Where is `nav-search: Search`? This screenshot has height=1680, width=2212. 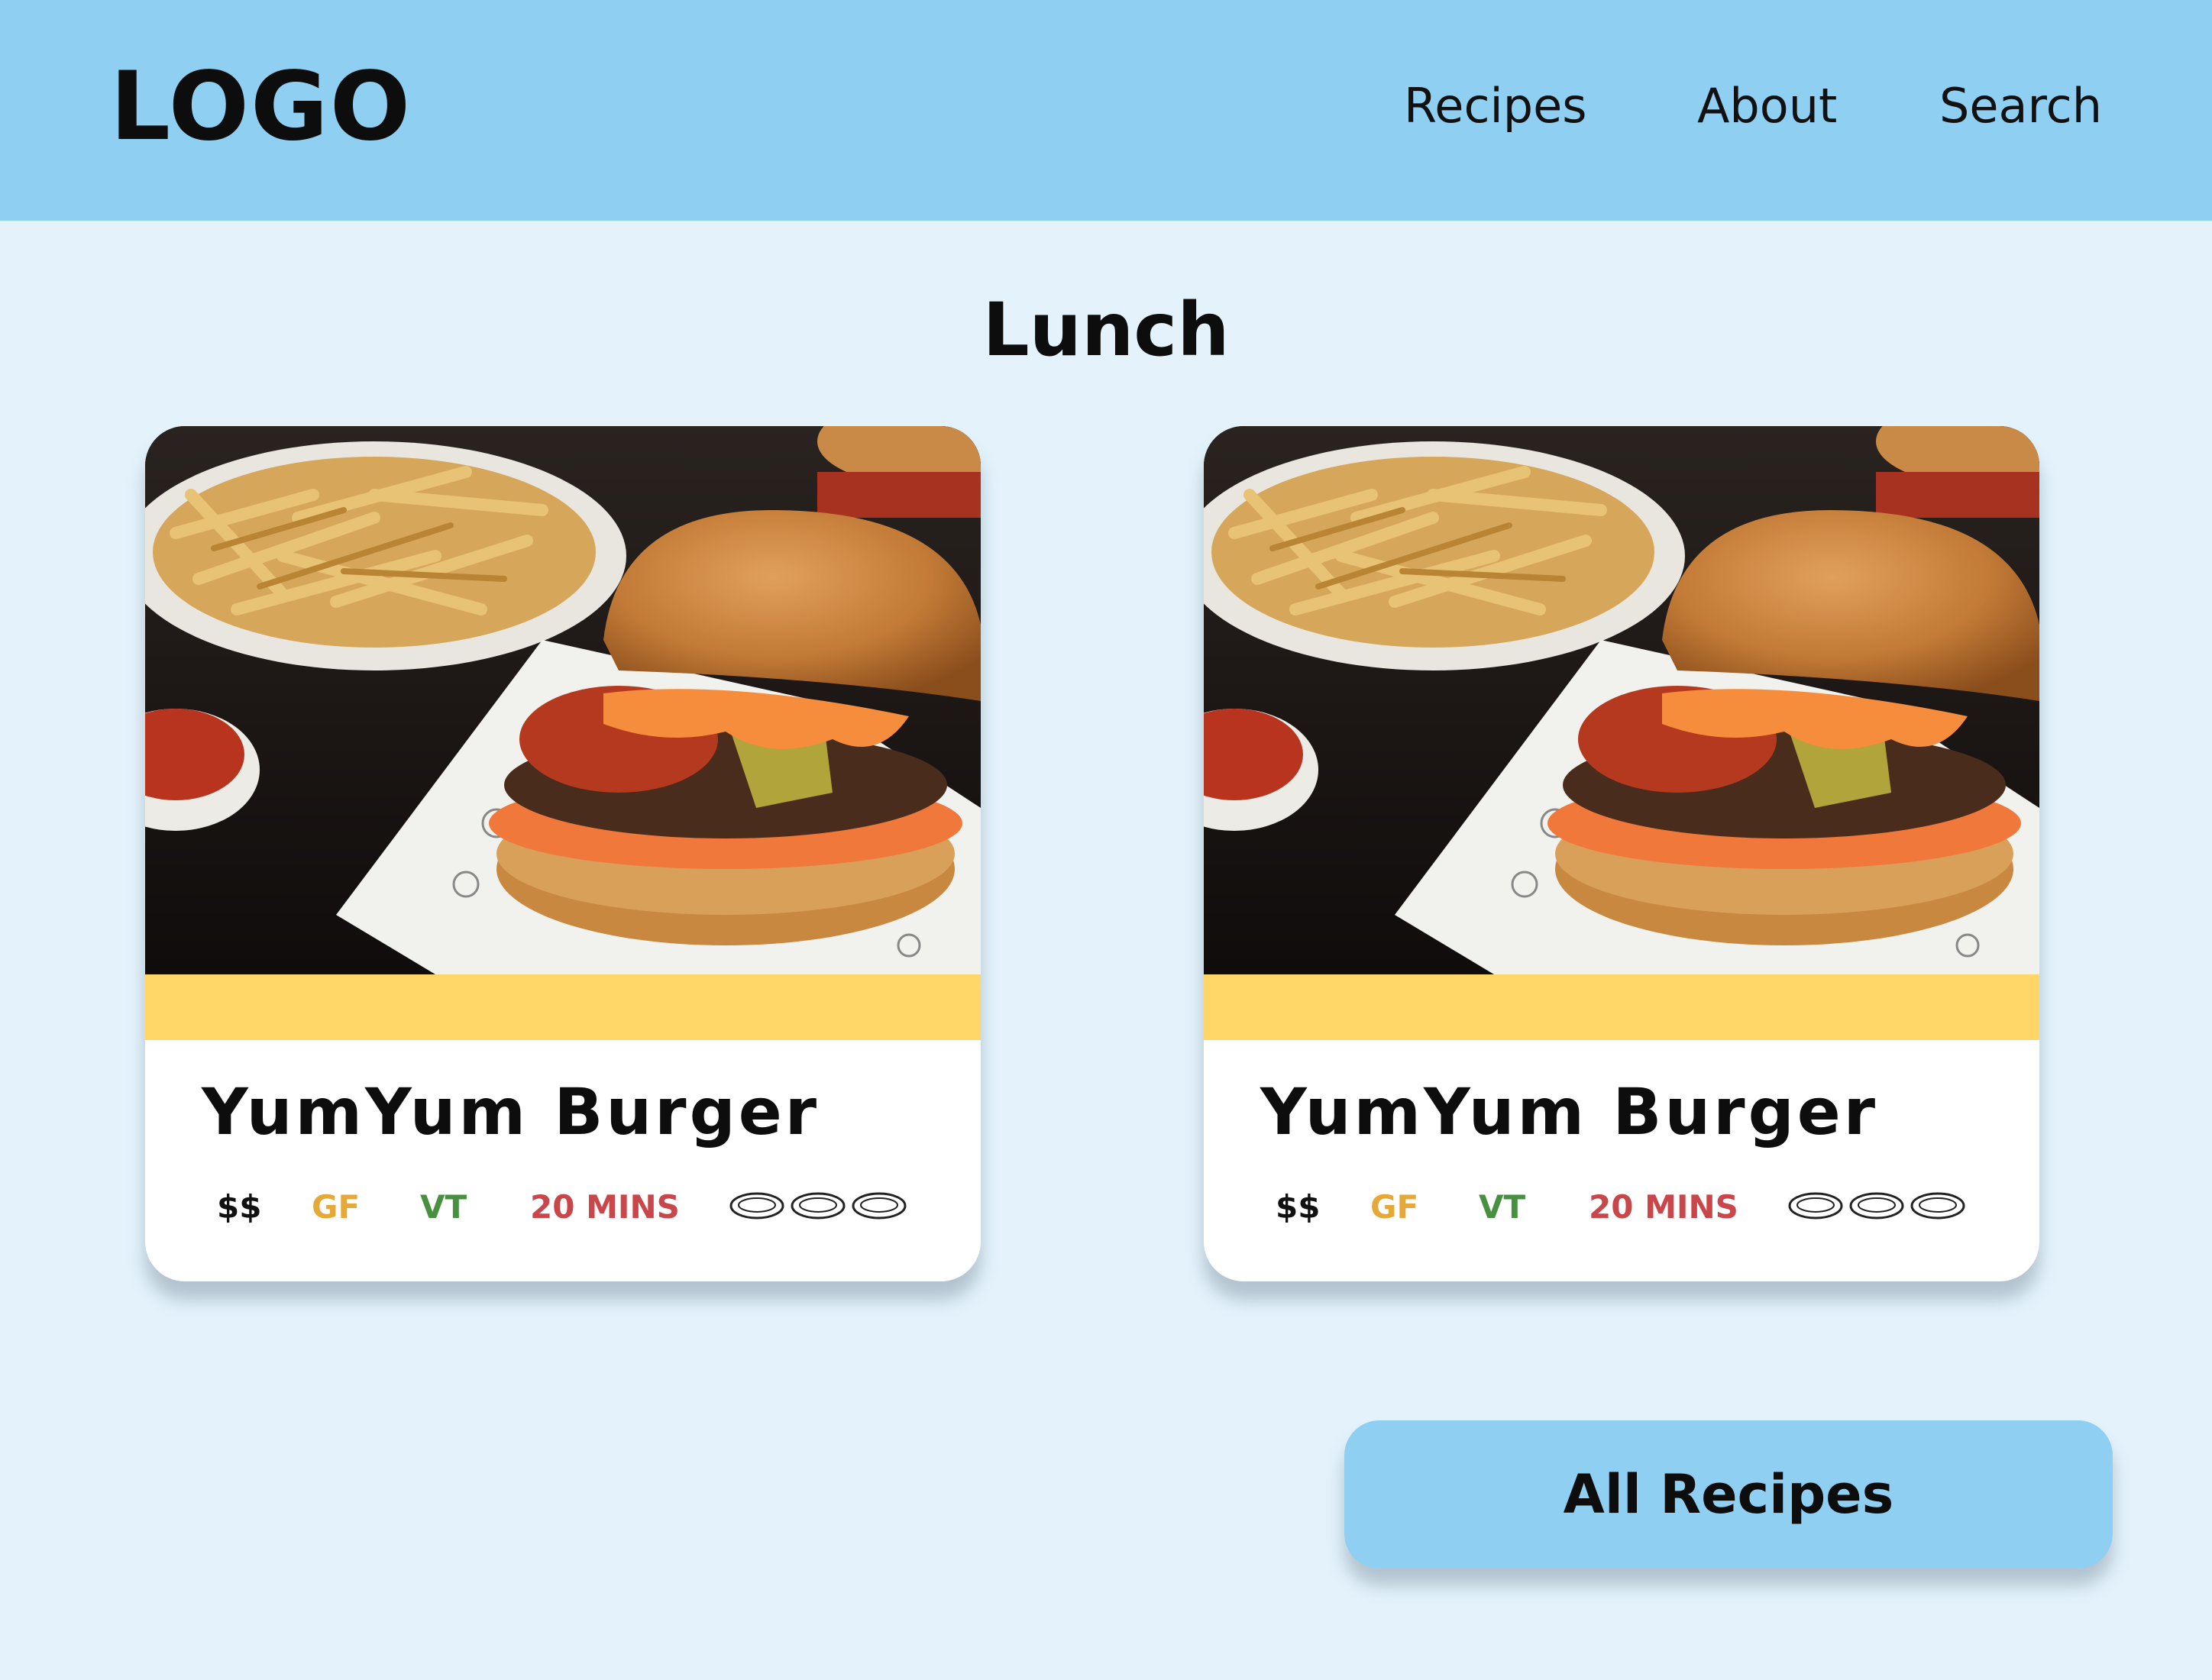 nav-search: Search is located at coordinates (2020, 106).